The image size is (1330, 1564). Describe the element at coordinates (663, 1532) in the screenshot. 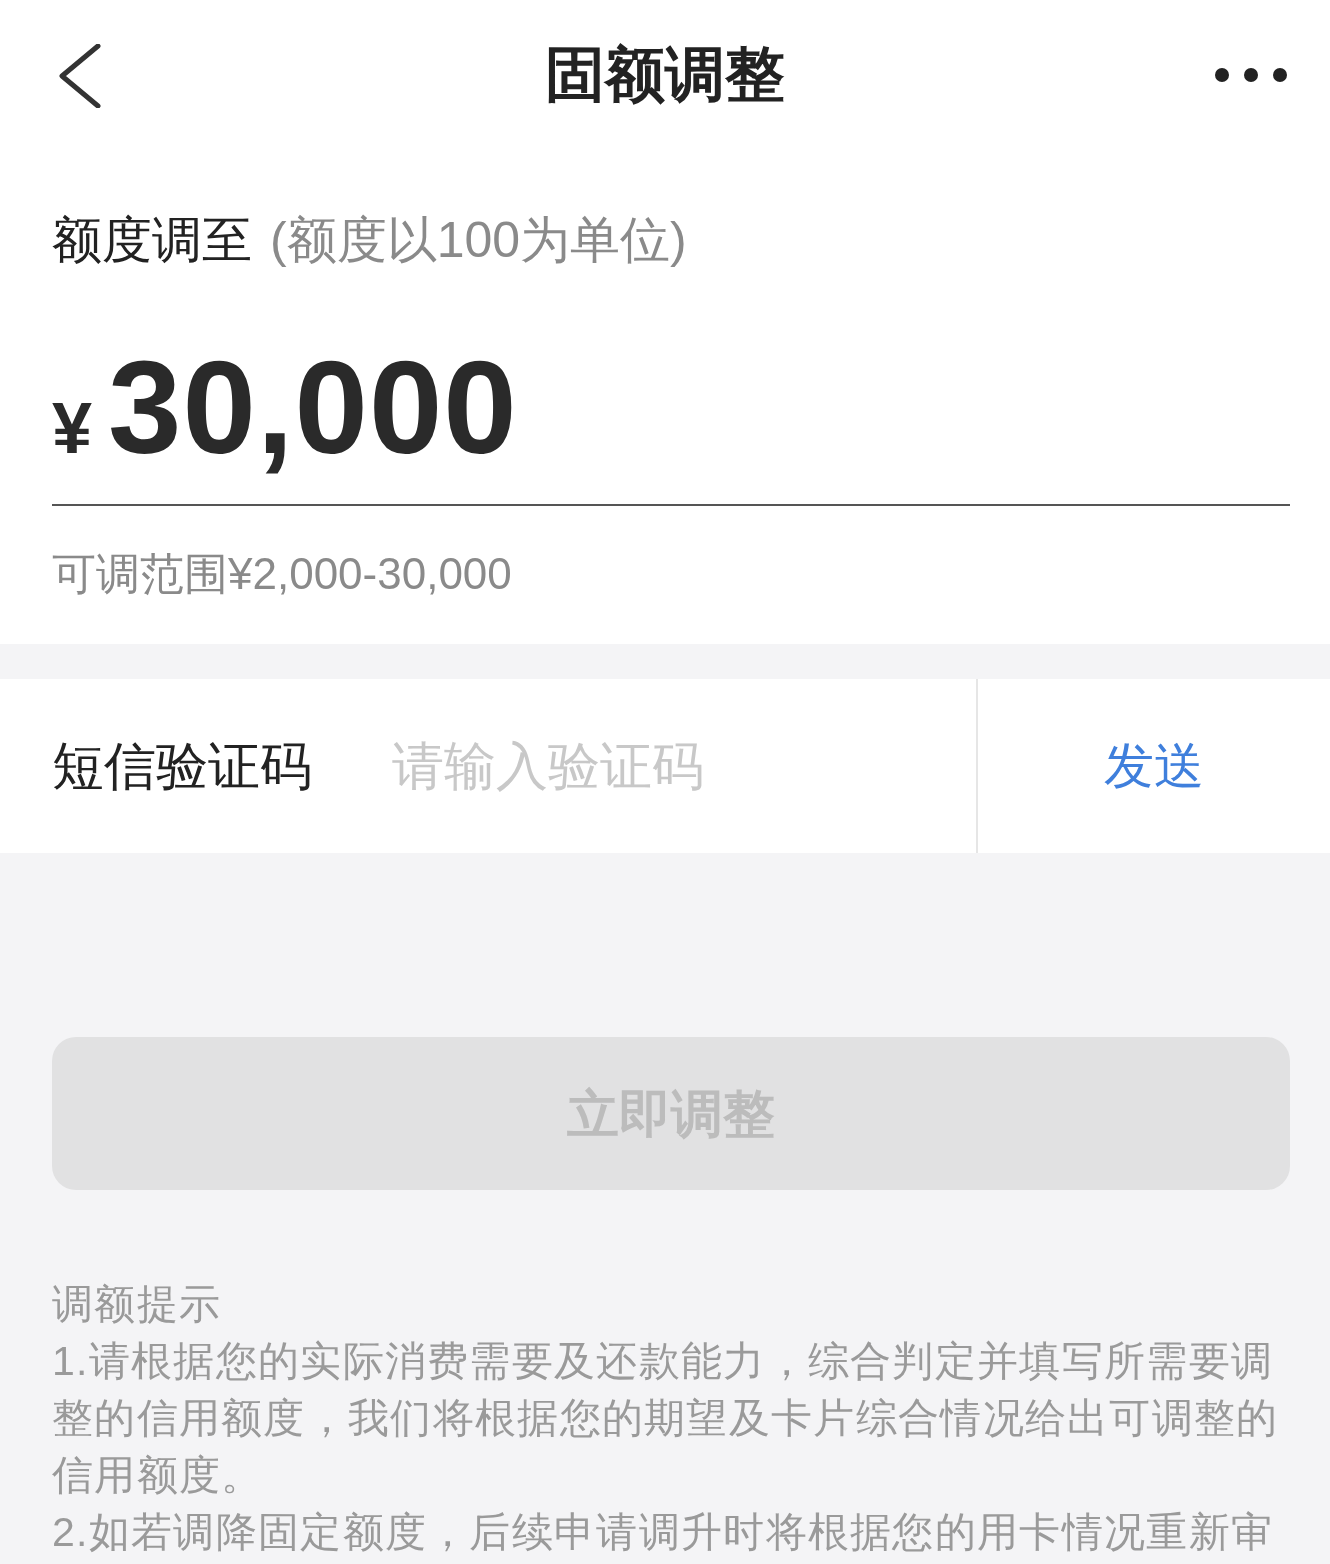

I see `tip-text: 2.如若调降固定额度，后续申请调升时将根据您的用卡情况重新审` at that location.